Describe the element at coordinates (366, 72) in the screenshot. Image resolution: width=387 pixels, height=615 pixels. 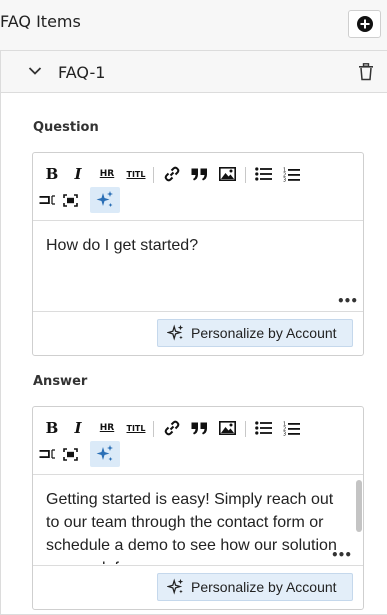
I see `trash-icon` at that location.